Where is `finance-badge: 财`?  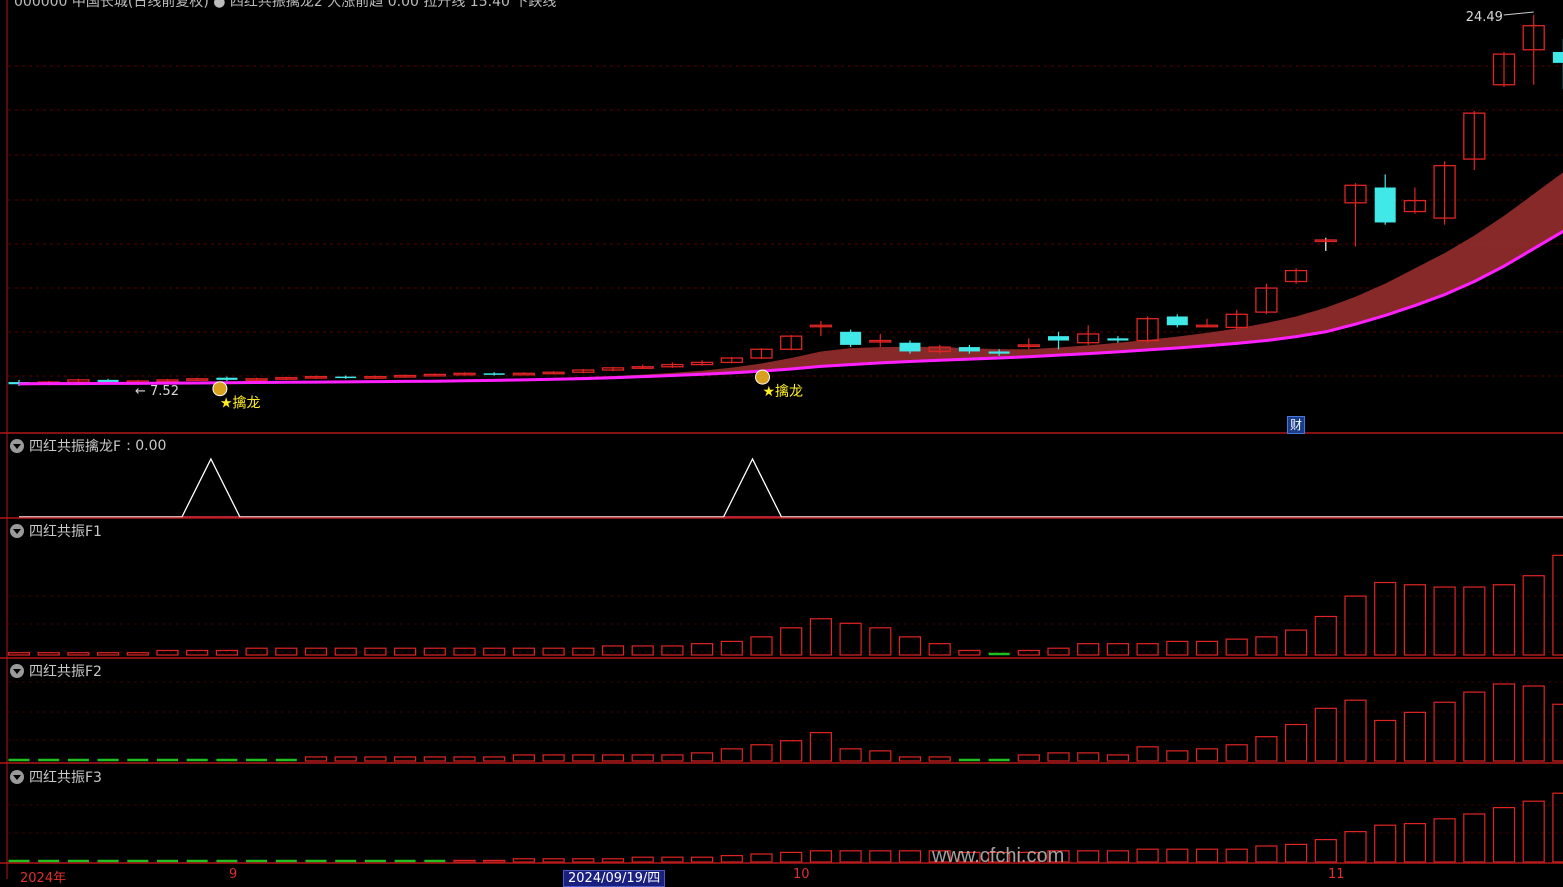
finance-badge: 财 is located at coordinates (1296, 425).